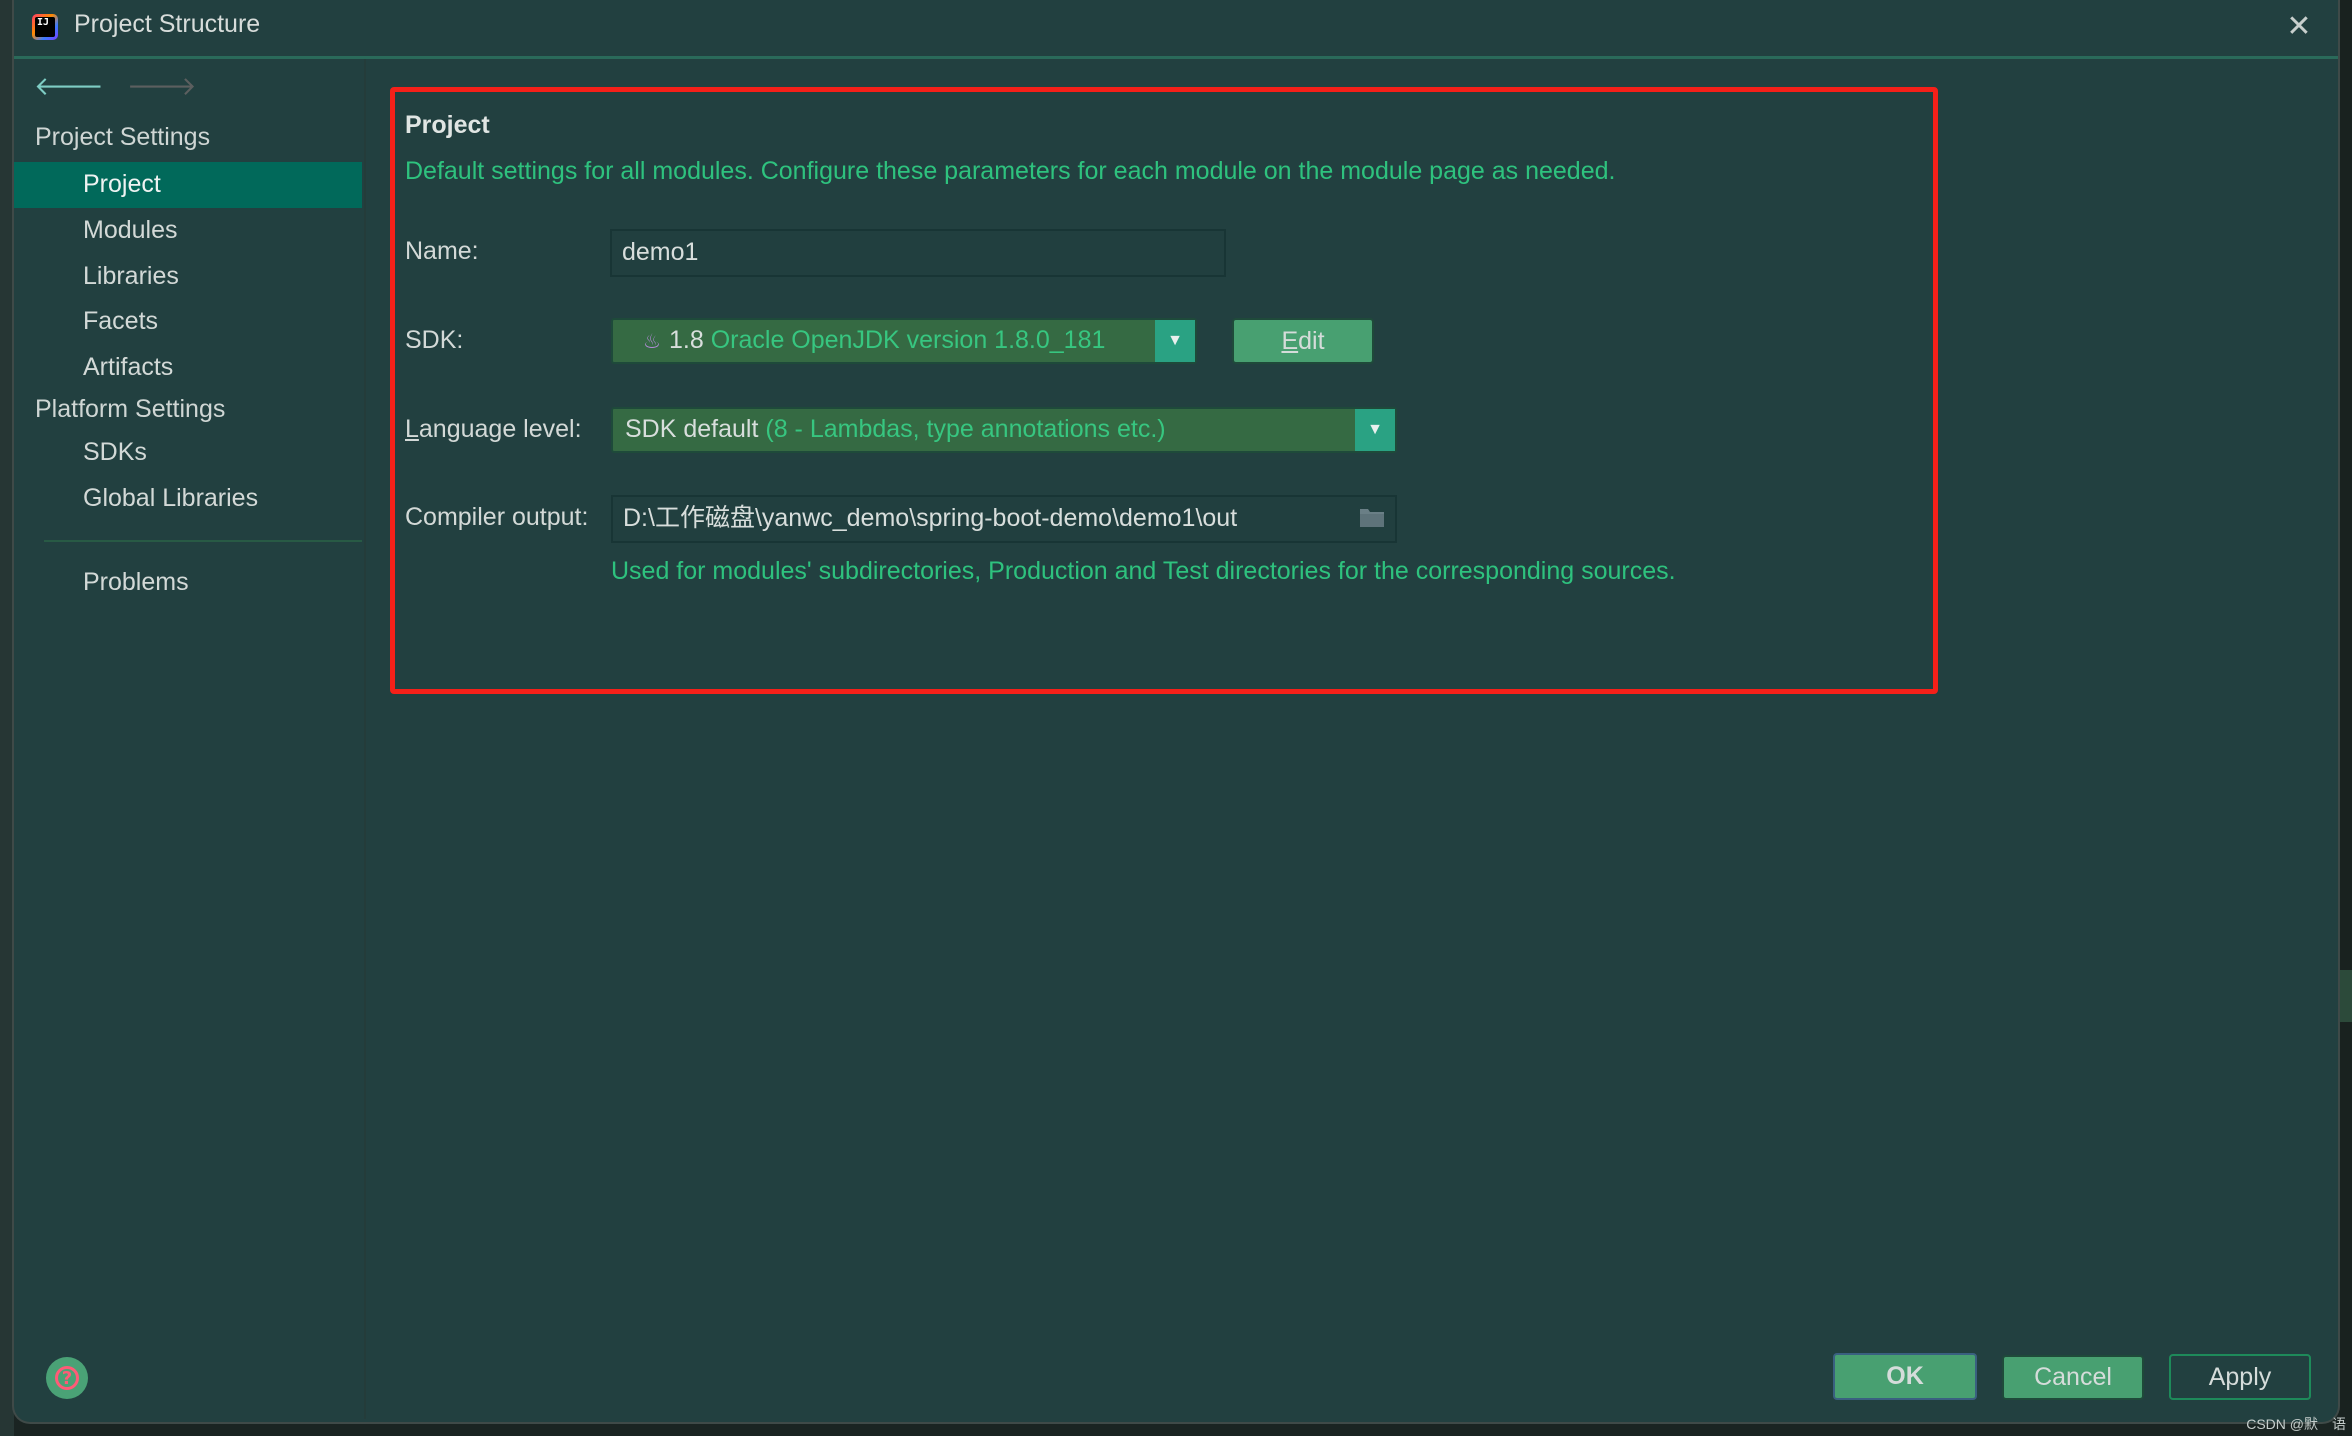  I want to click on sidebar-item-modules: Modules, so click(188, 231).